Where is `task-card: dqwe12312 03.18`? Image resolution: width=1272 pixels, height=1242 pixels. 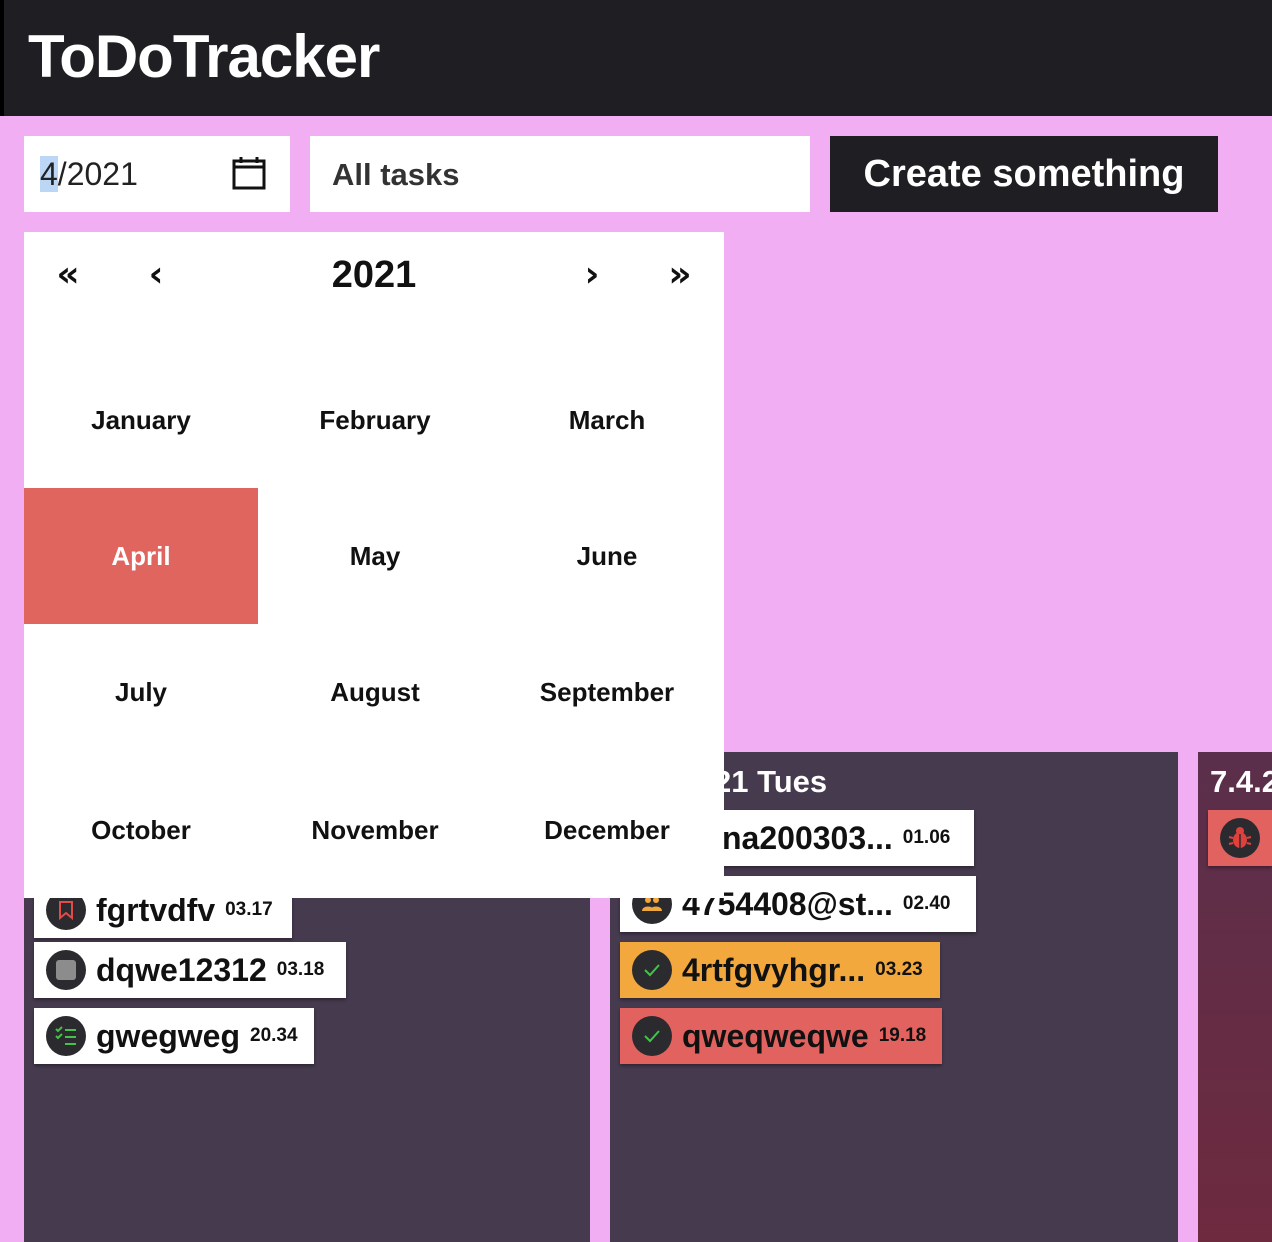 task-card: dqwe12312 03.18 is located at coordinates (190, 970).